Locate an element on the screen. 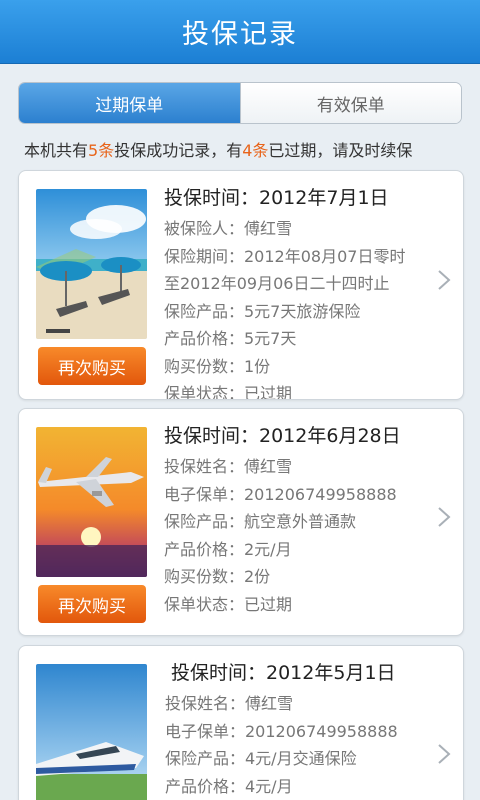  record-summary: 本机共有5条投保成功记录，有4条已过期，请及时续保 is located at coordinates (249, 149).